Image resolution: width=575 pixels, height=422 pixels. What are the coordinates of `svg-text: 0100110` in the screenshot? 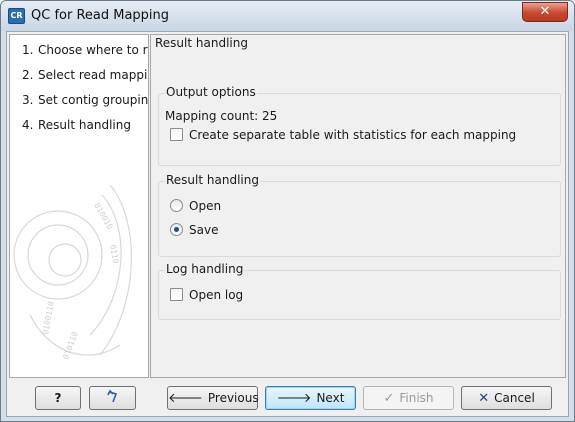 It's located at (48, 317).